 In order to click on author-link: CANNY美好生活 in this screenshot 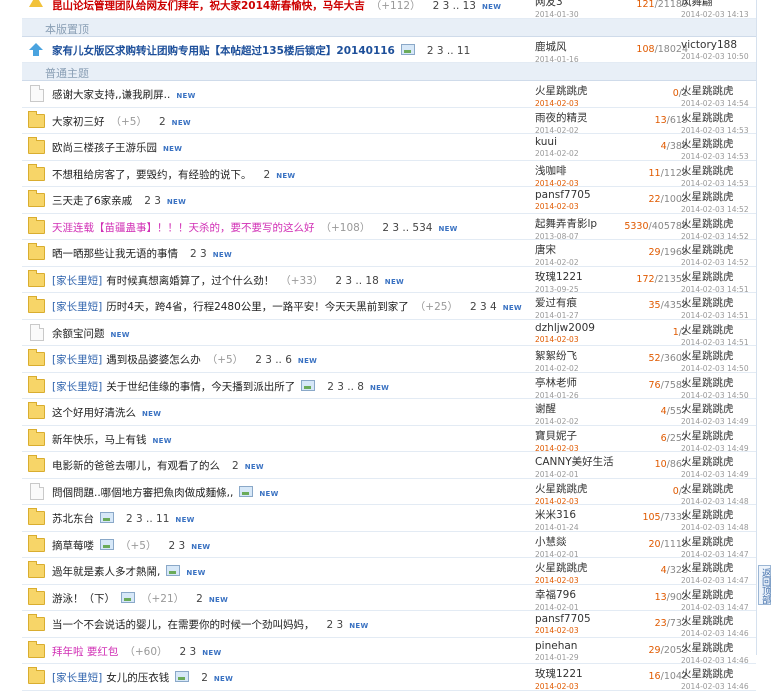, I will do `click(574, 462)`.